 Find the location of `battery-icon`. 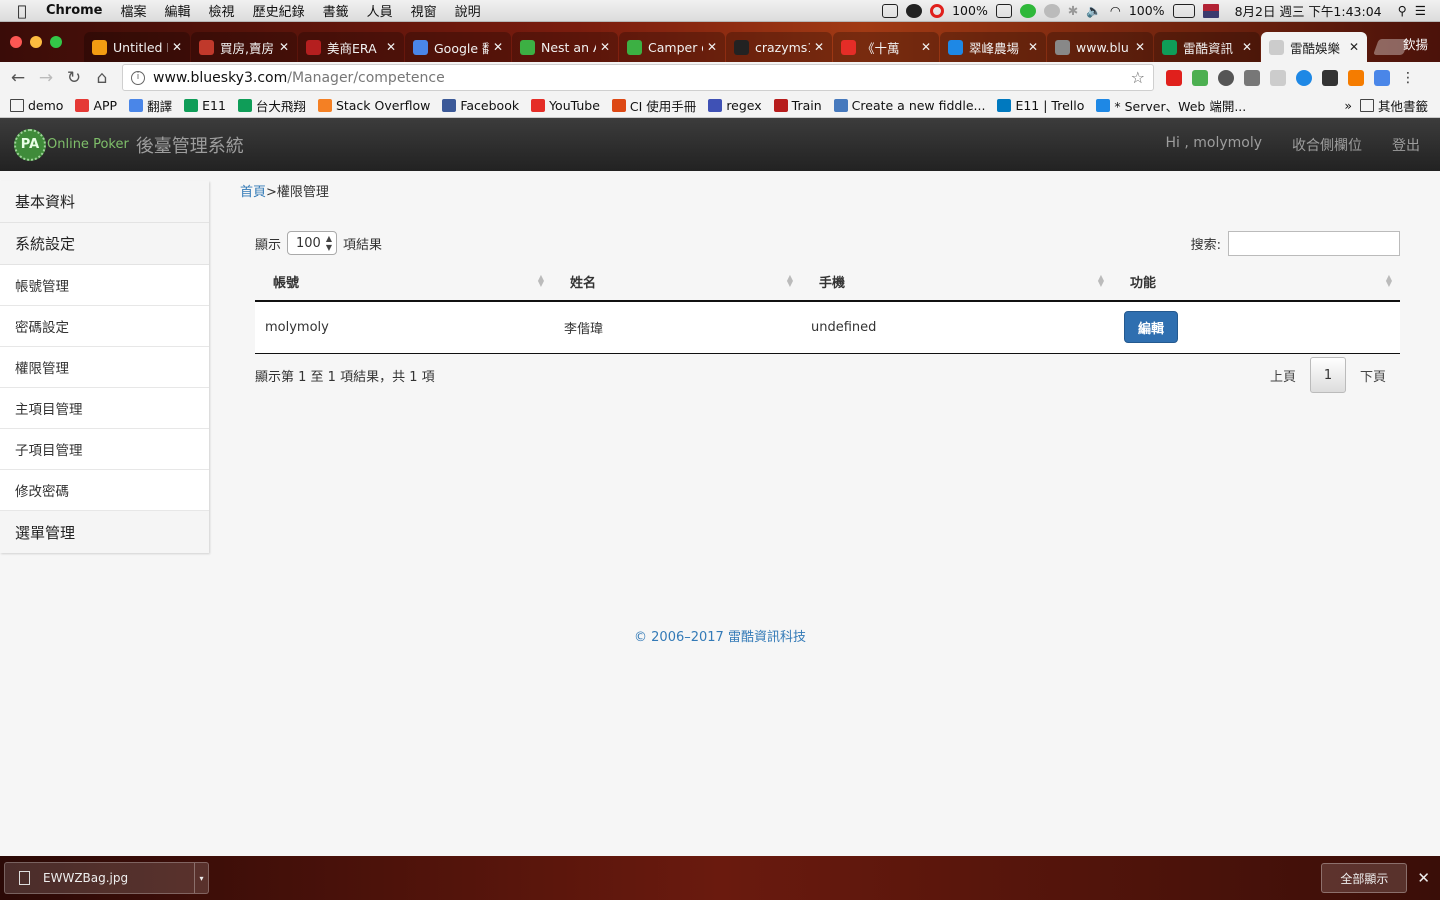

battery-icon is located at coordinates (1183, 10).